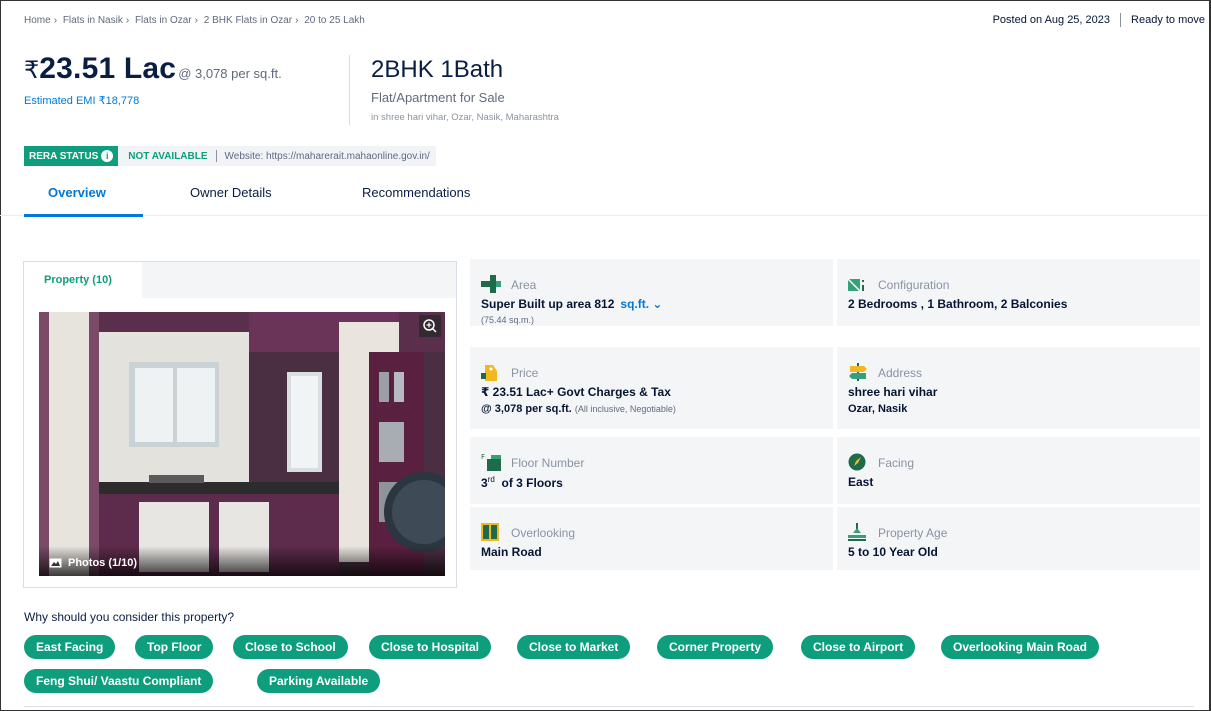  What do you see at coordinates (484, 483) in the screenshot?
I see `floor-number: 3` at bounding box center [484, 483].